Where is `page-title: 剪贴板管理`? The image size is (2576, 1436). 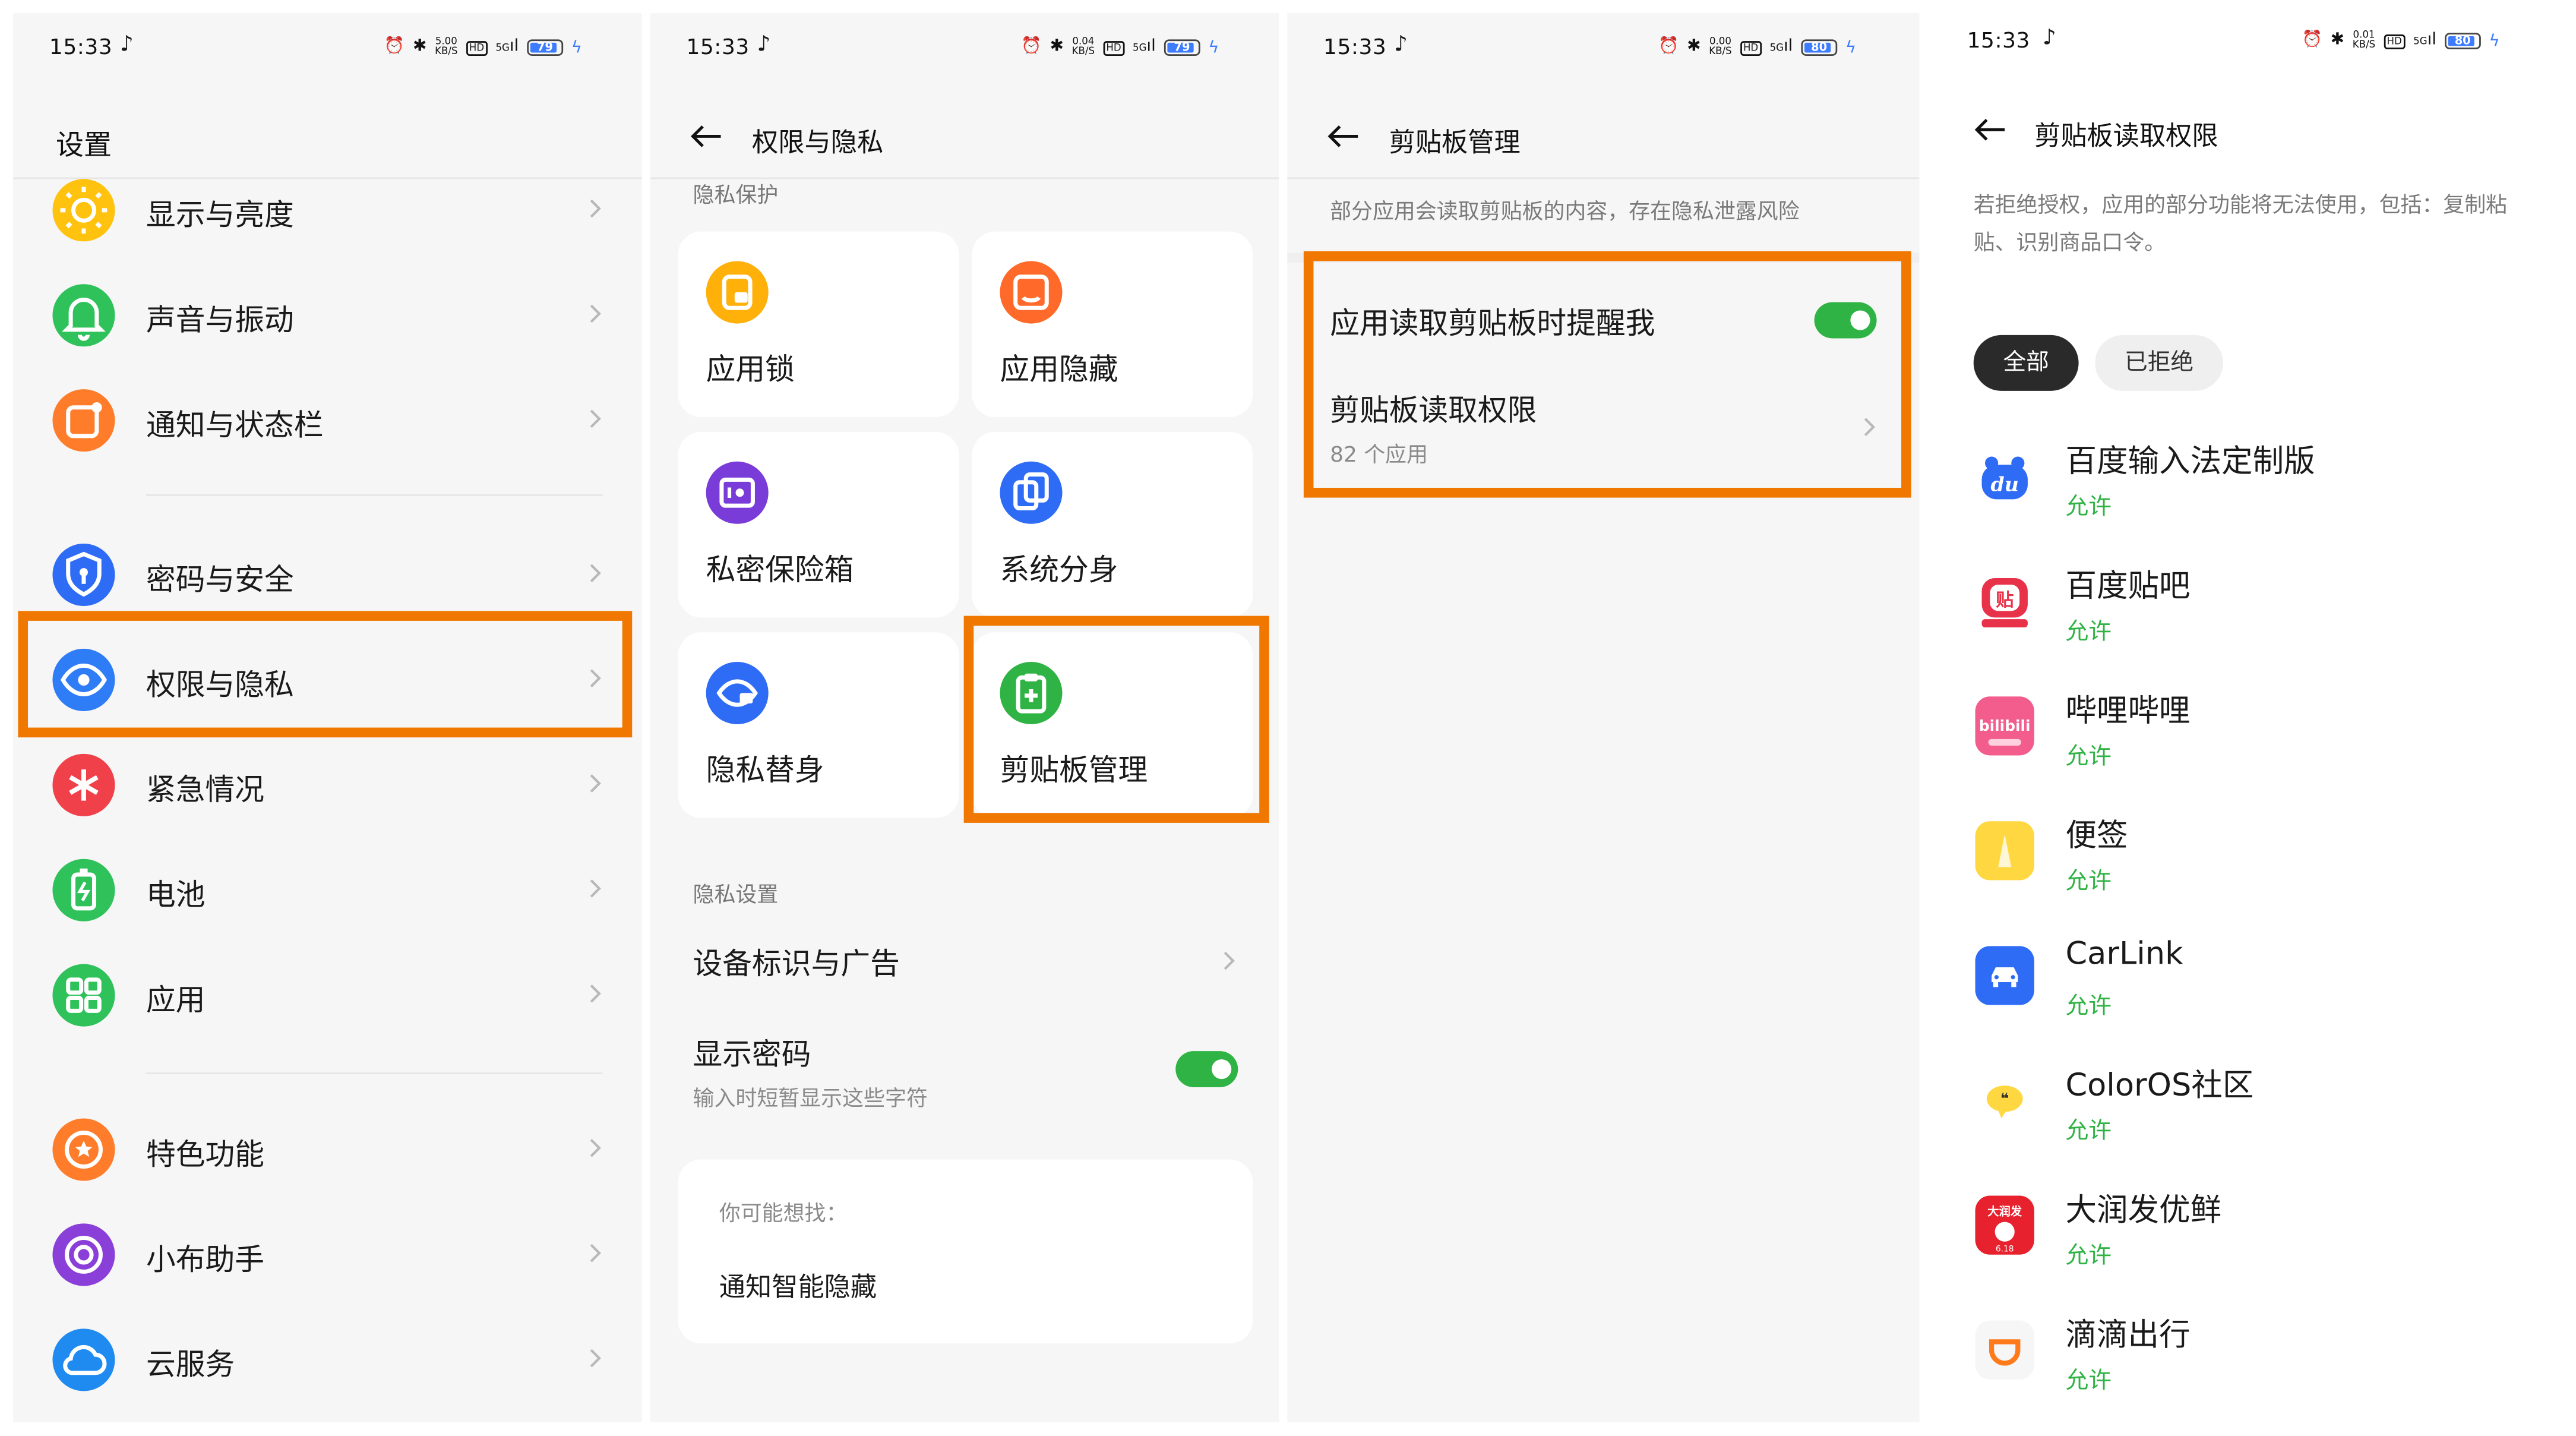 page-title: 剪贴板管理 is located at coordinates (1455, 142).